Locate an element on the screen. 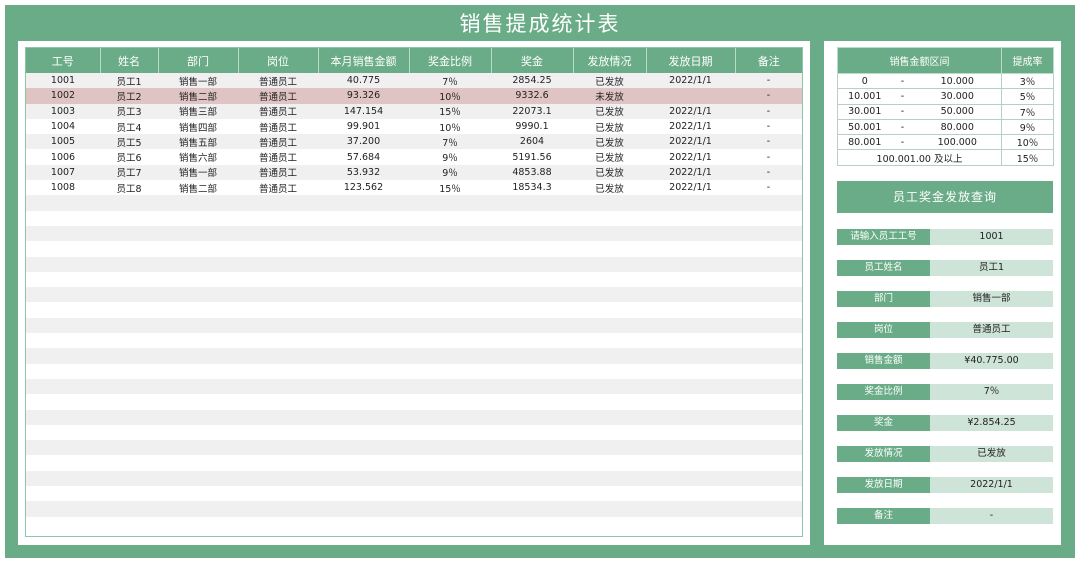 This screenshot has height=563, width=1080. table-cell: 1008 is located at coordinates (63, 188).